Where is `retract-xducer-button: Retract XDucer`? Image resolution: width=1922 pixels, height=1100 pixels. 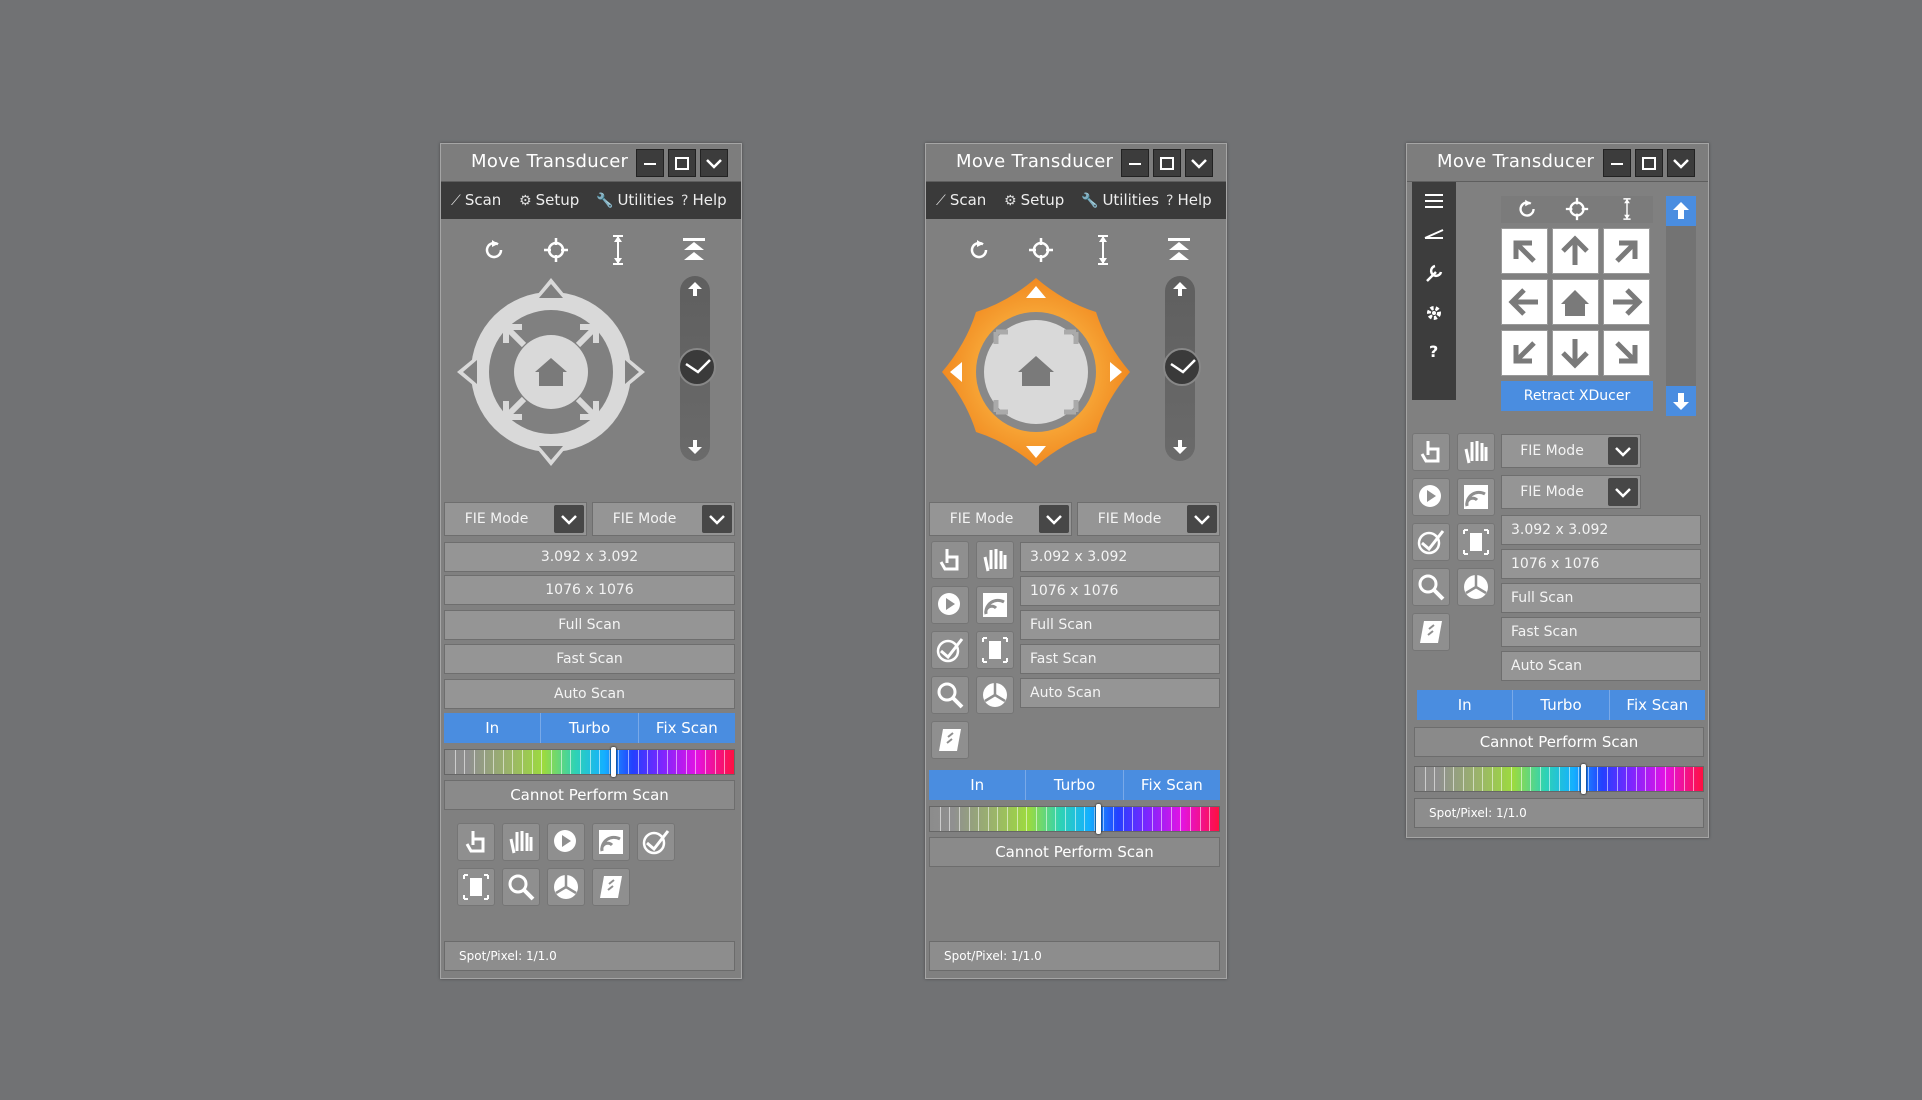
retract-xducer-button: Retract XDucer is located at coordinates (1577, 396).